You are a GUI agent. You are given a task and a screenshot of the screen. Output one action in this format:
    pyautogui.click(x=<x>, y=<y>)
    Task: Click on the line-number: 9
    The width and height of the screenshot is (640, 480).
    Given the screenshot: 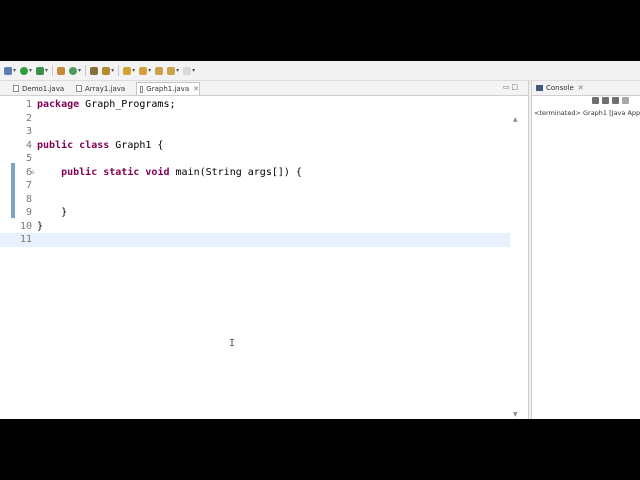 What is the action you would take?
    pyautogui.click(x=28, y=212)
    